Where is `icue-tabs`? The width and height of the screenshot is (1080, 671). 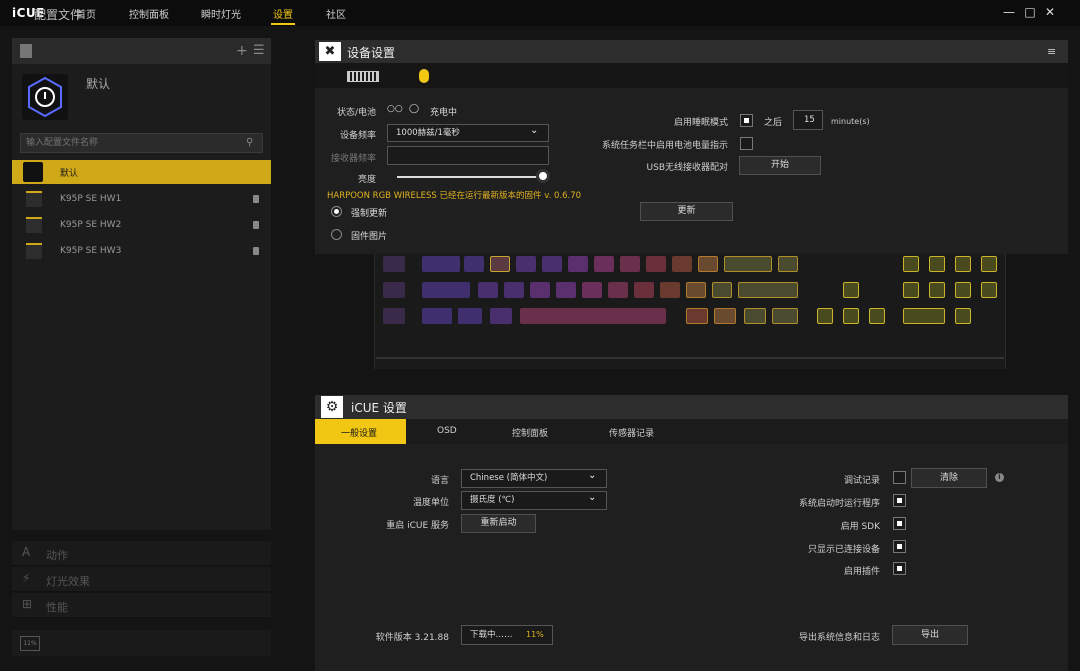 icue-tabs is located at coordinates (691, 431).